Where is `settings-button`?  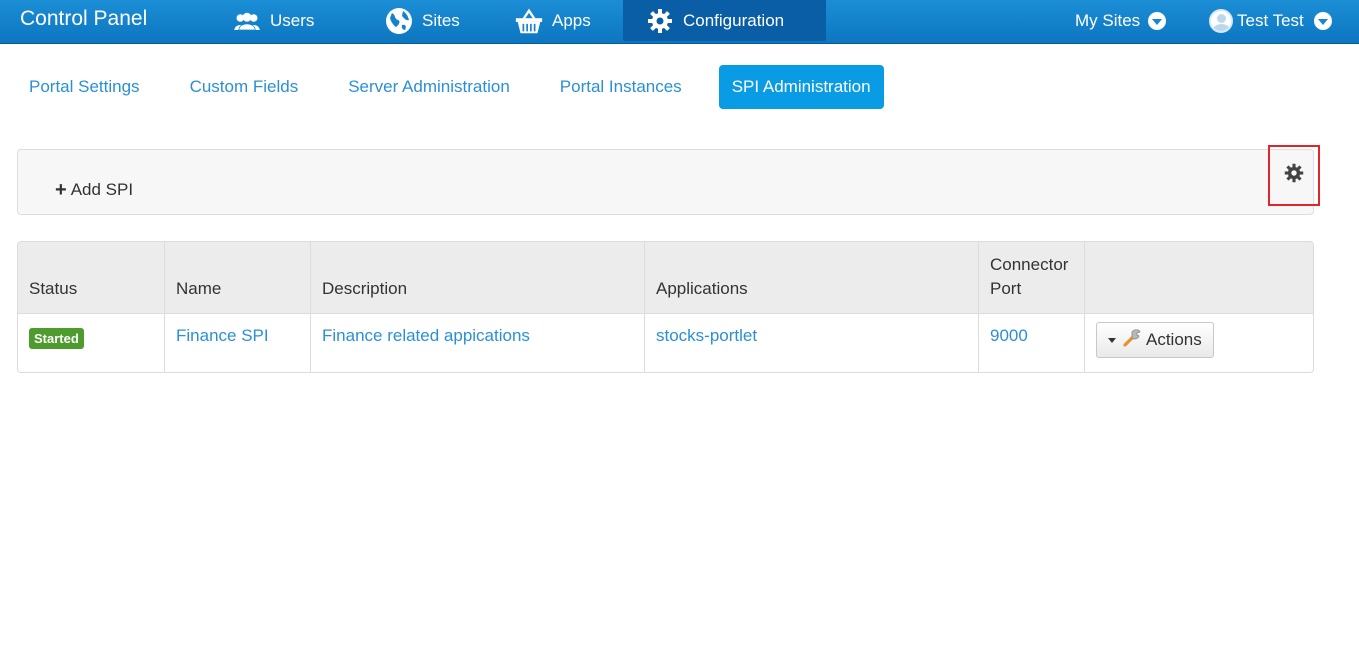 settings-button is located at coordinates (1294, 175).